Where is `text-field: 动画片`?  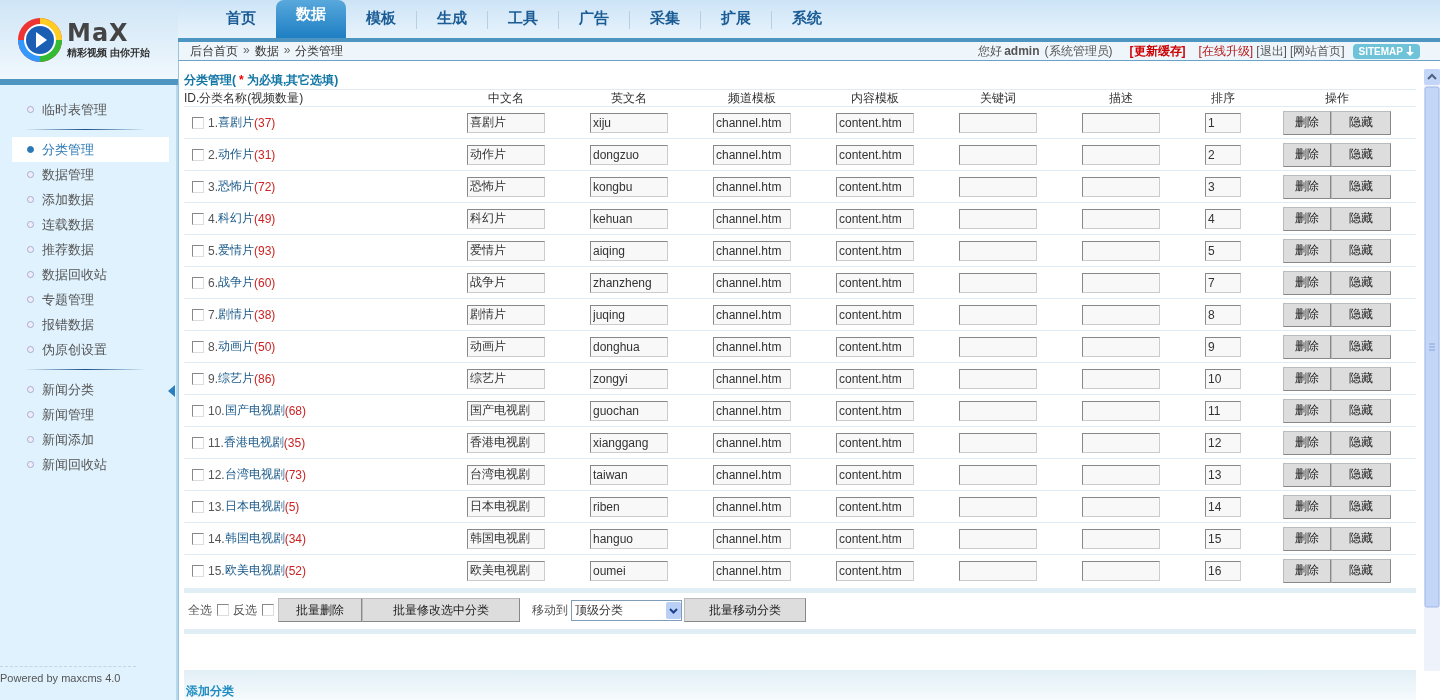
text-field: 动画片 is located at coordinates (506, 346).